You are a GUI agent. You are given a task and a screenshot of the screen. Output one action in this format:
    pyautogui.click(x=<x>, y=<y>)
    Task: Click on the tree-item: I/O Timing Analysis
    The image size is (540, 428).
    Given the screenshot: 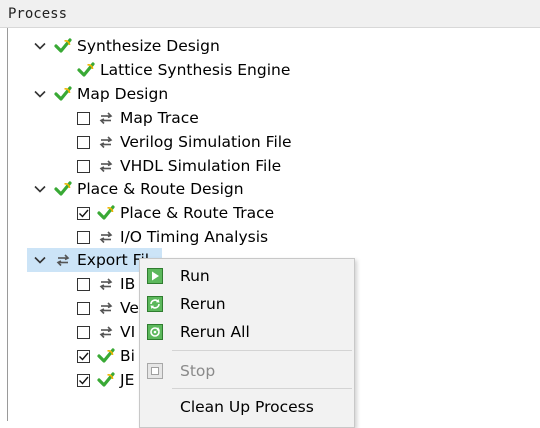 What is the action you would take?
    pyautogui.click(x=172, y=237)
    